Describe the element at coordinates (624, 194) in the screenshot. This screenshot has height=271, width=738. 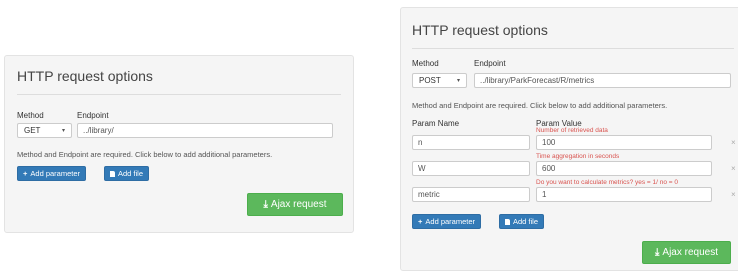
I see `param-value-input: 1` at that location.